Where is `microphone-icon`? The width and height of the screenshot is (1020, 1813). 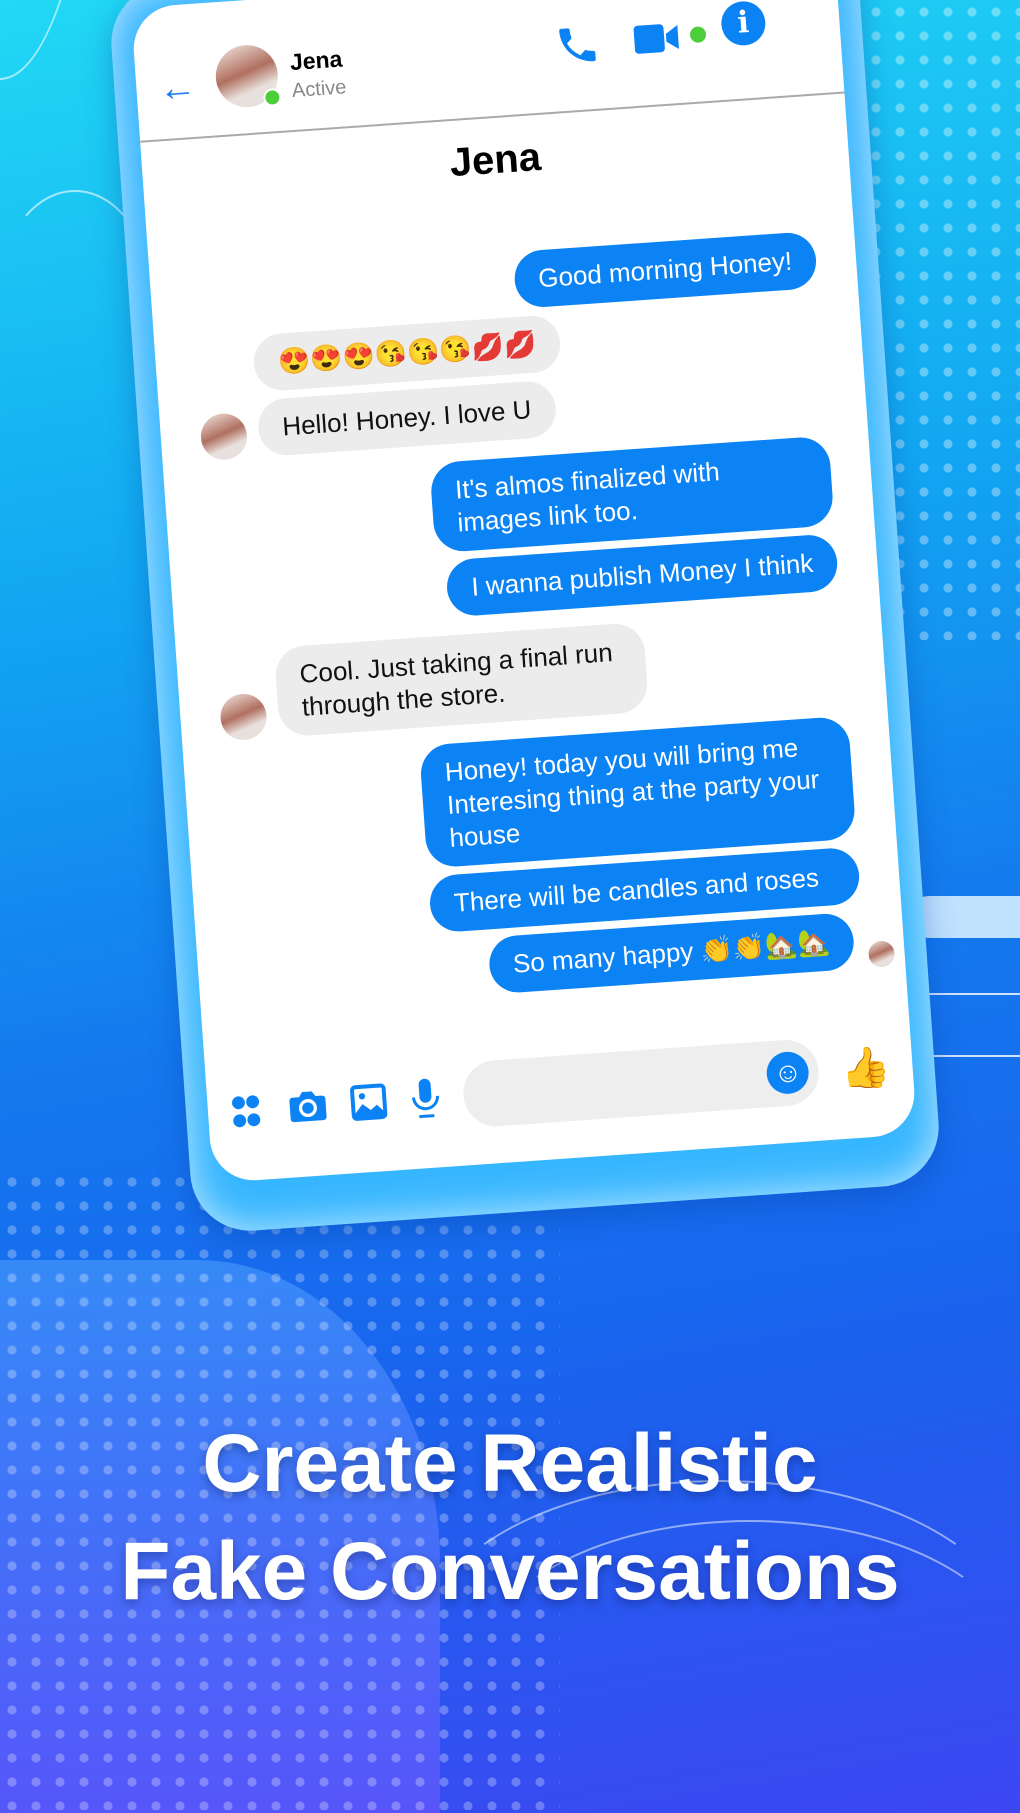 microphone-icon is located at coordinates (425, 1098).